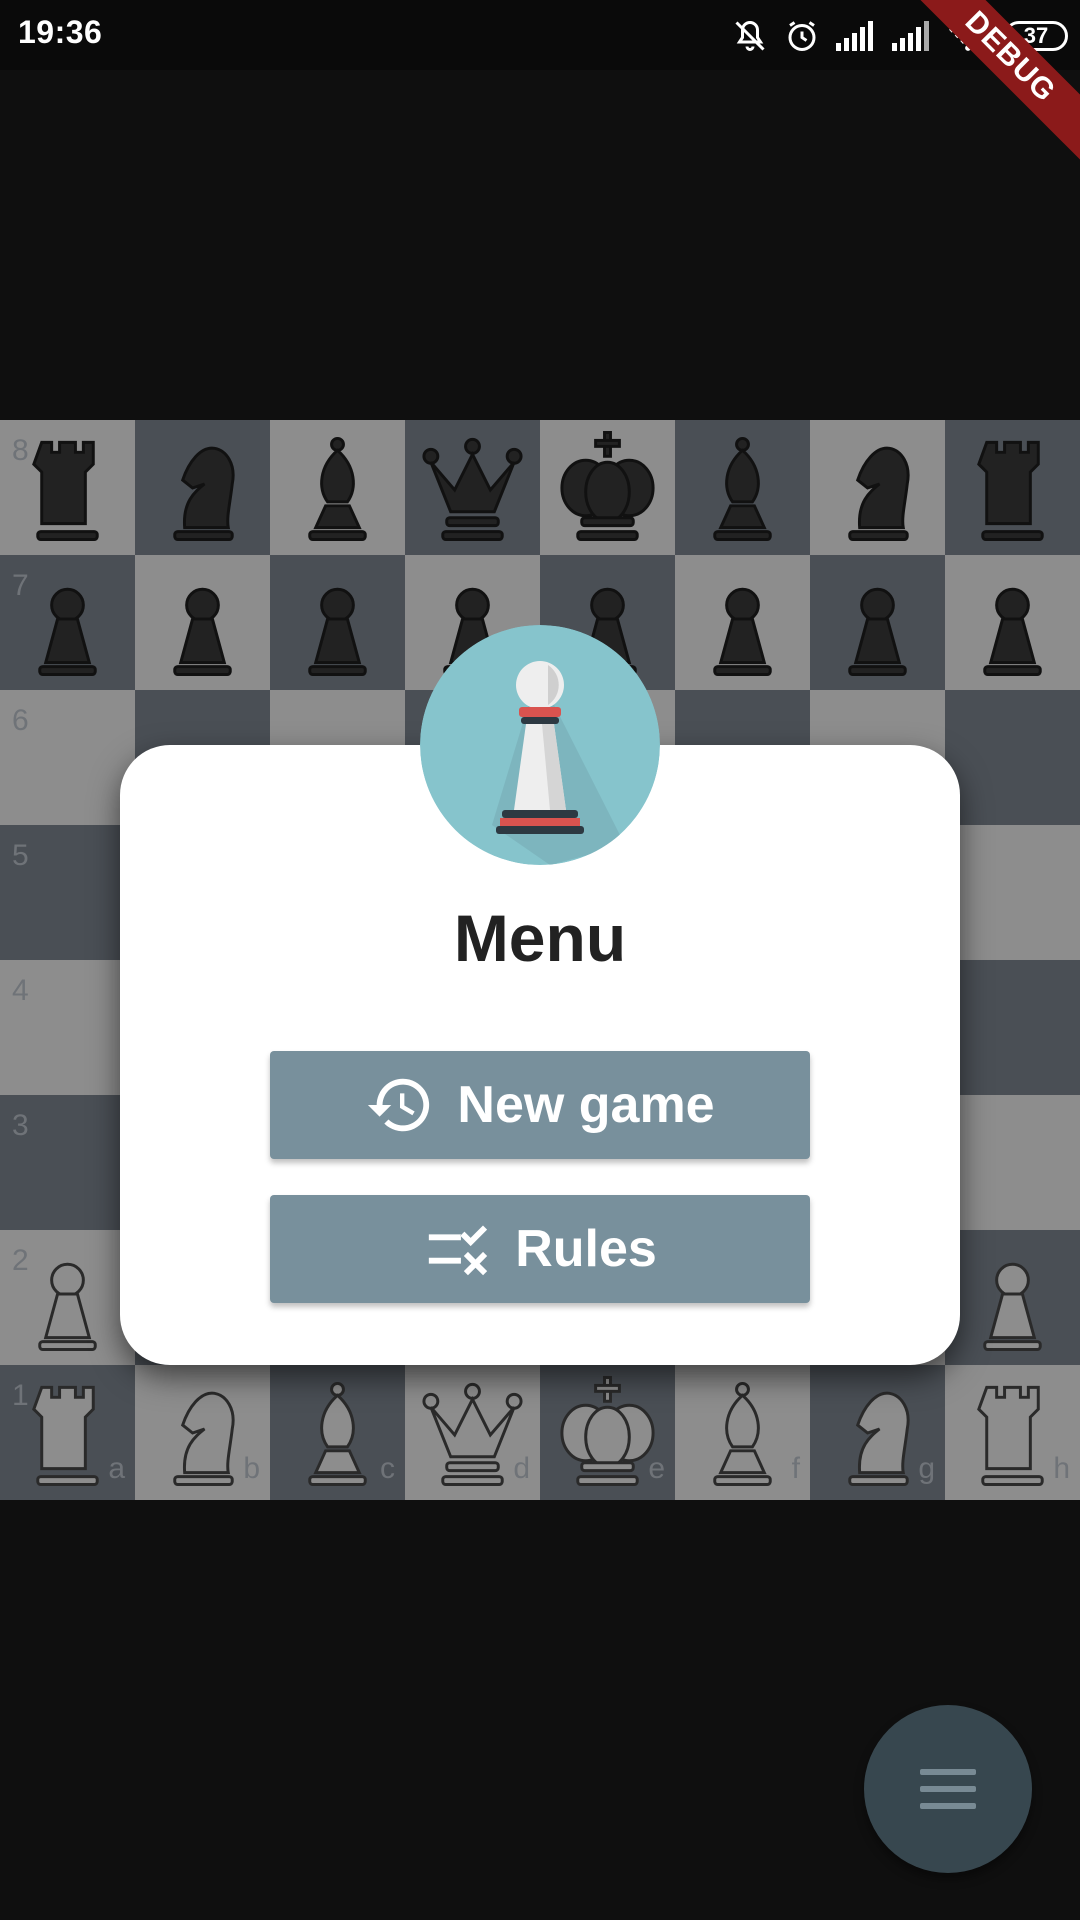  I want to click on square-h8, so click(1012, 487).